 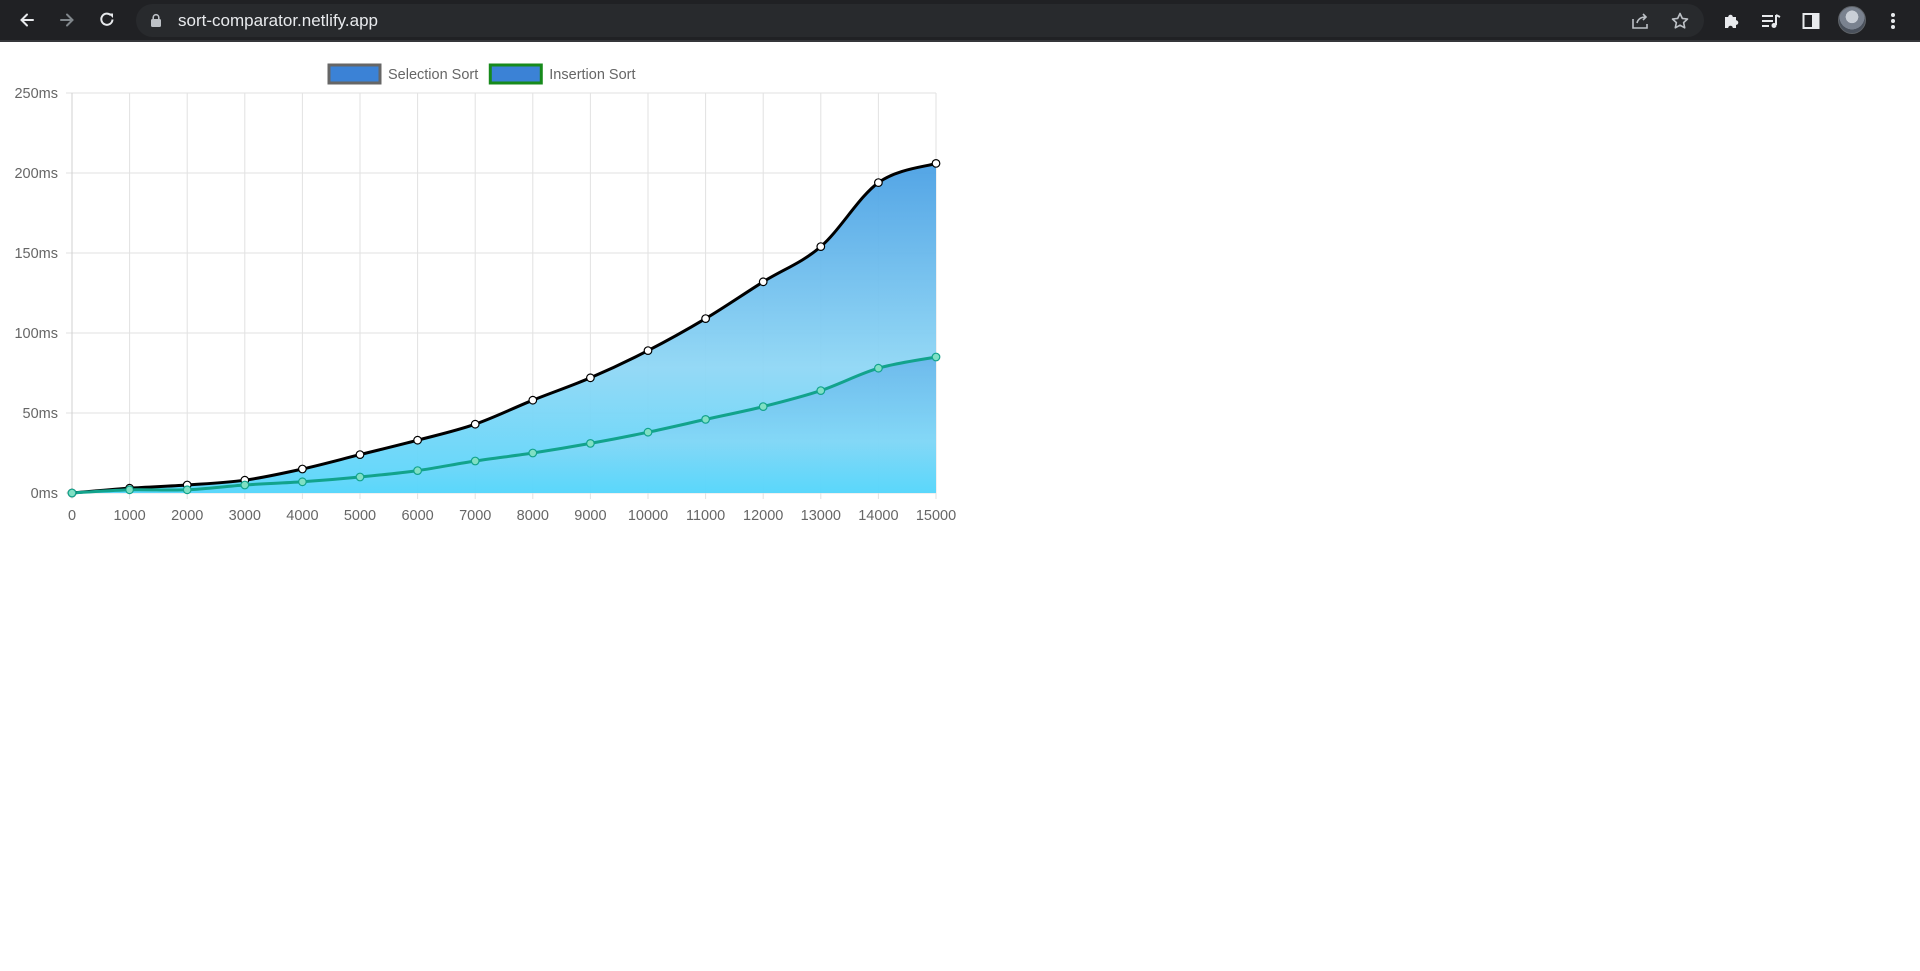 I want to click on menu-button, so click(x=1893, y=21).